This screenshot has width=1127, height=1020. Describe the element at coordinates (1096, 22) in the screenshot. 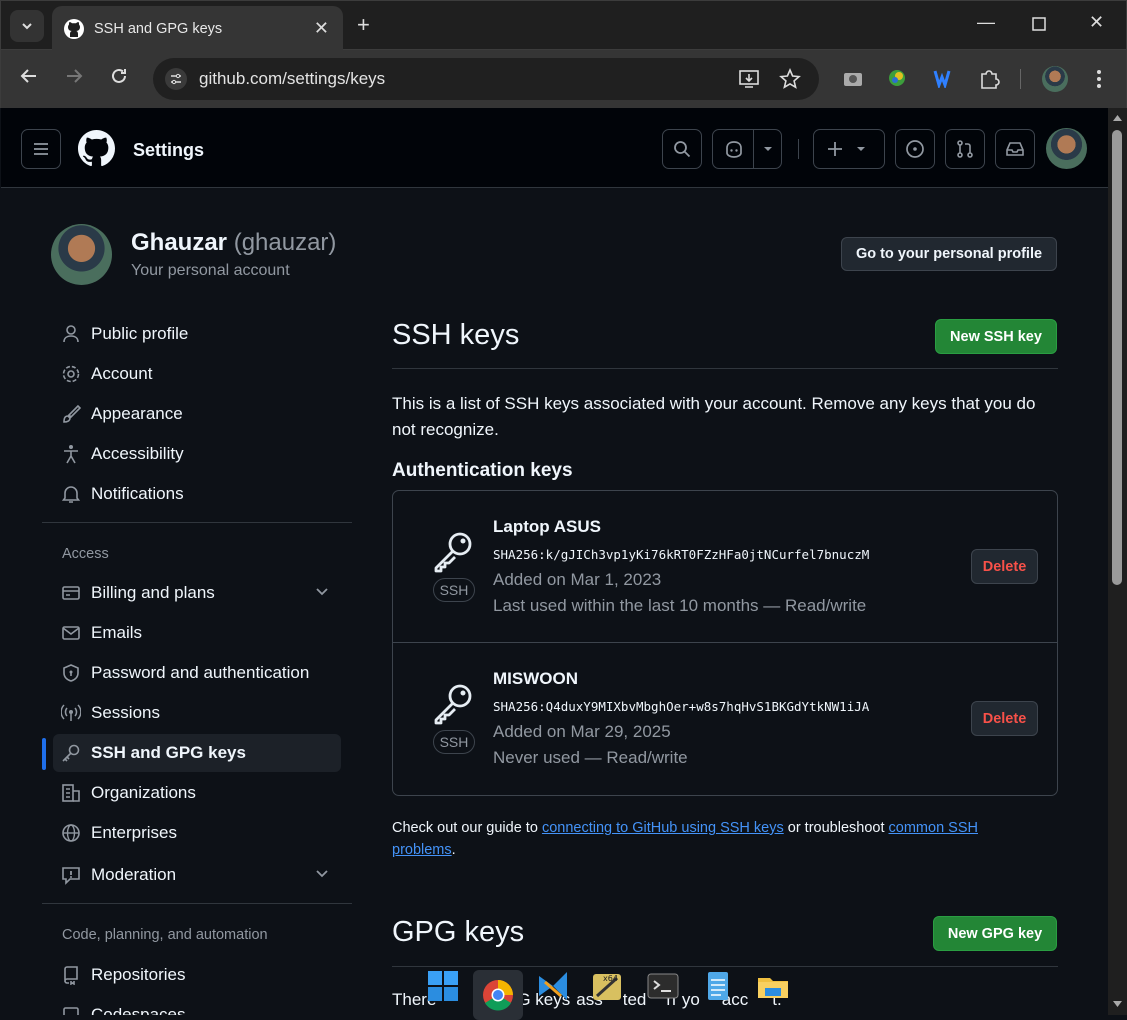

I see `window-close-icon: ✕` at that location.